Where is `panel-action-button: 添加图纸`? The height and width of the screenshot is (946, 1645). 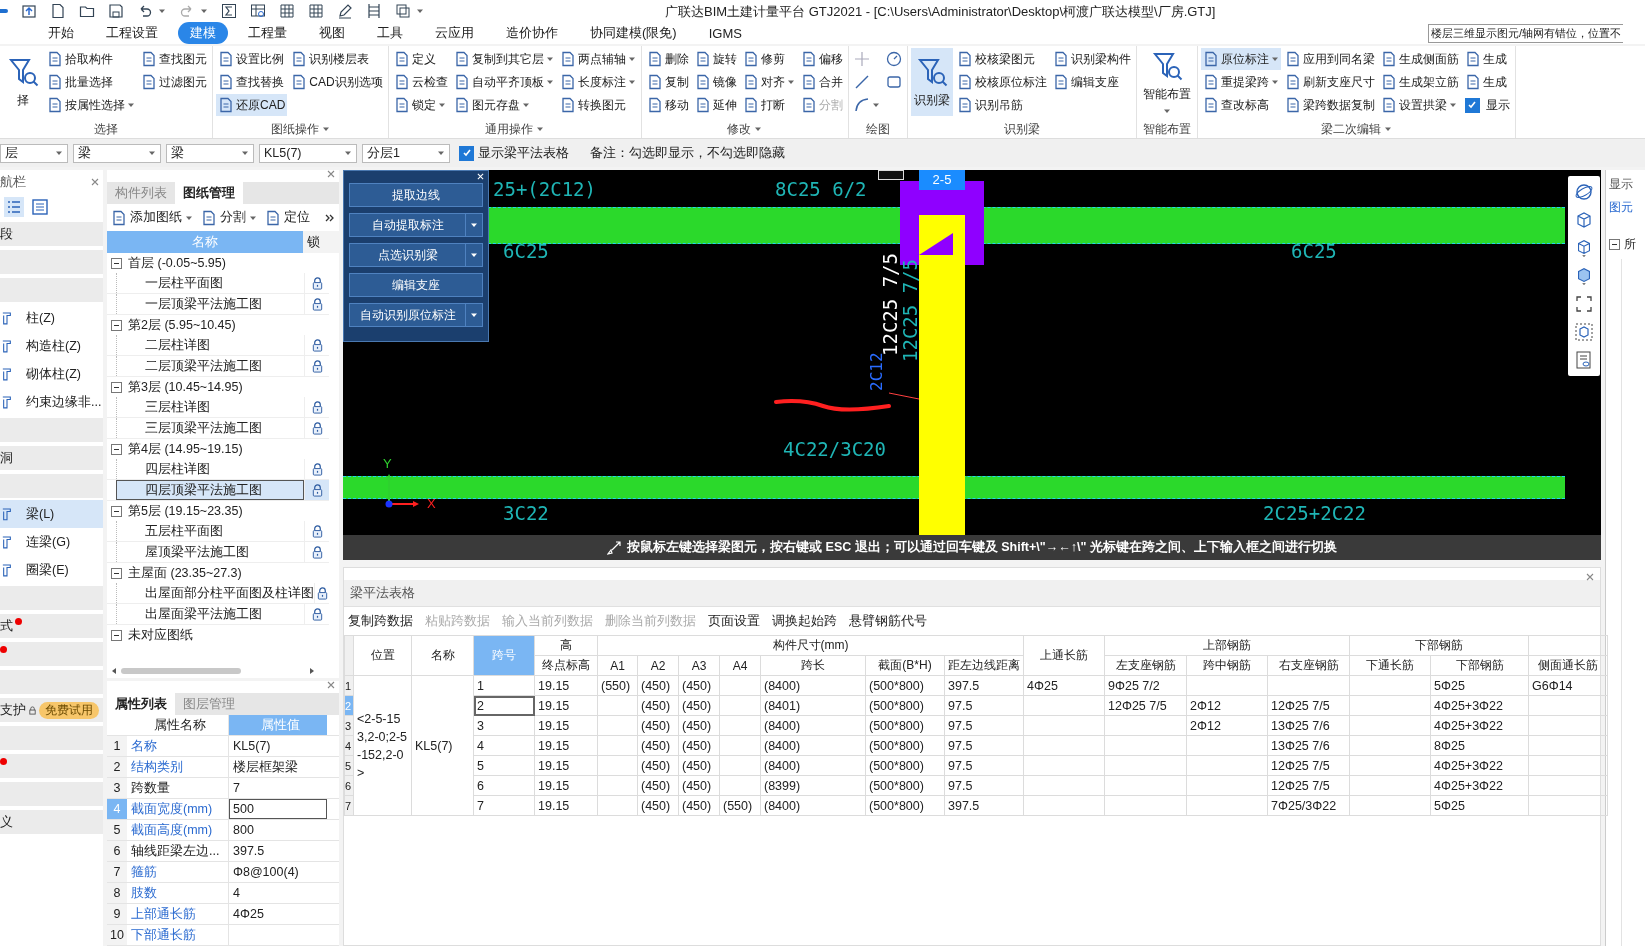
panel-action-button: 添加图纸 is located at coordinates (152, 217).